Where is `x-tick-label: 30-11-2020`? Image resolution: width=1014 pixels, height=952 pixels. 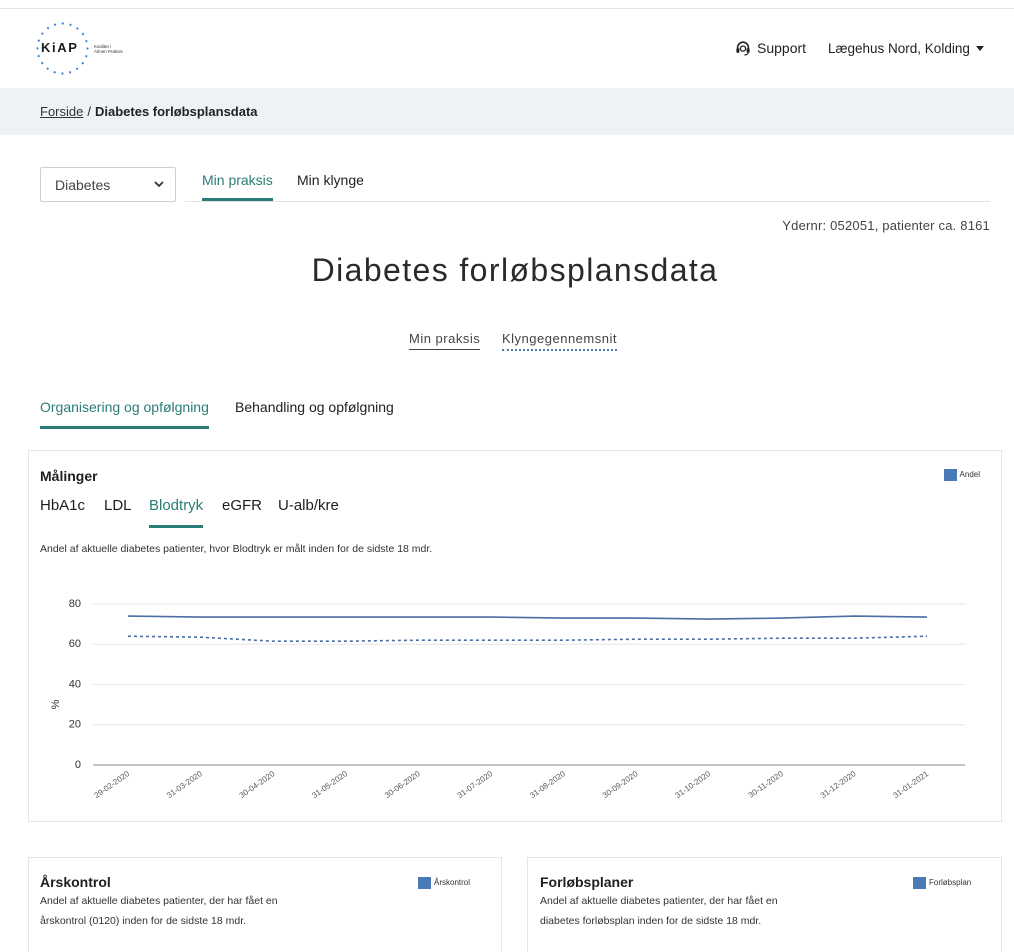
x-tick-label: 30-11-2020 is located at coordinates (766, 784).